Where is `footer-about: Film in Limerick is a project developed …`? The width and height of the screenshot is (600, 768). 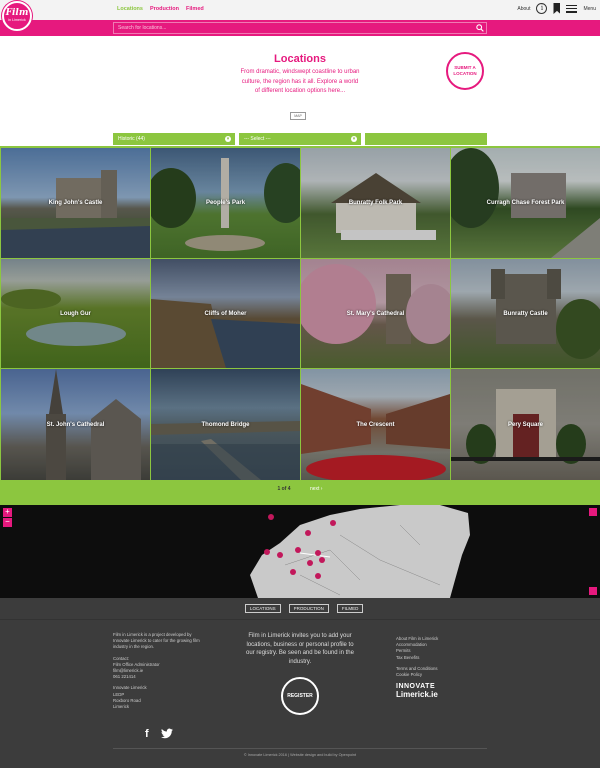 footer-about: Film in Limerick is a project developed … is located at coordinates (159, 671).